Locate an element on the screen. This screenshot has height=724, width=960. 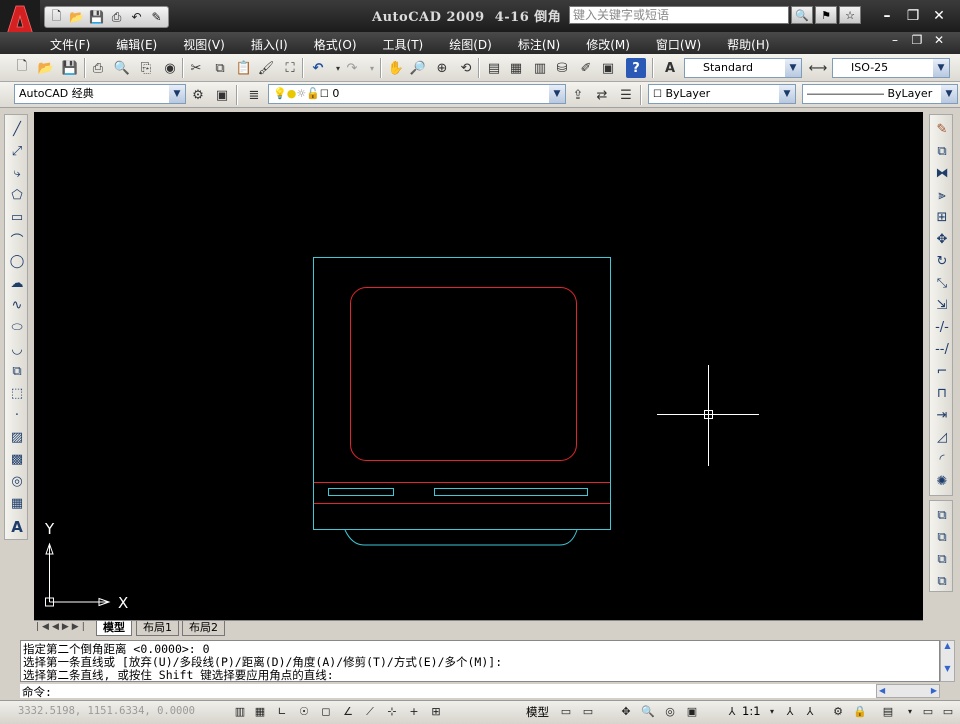
tool-palettes-icon: ▥ is located at coordinates (540, 68).